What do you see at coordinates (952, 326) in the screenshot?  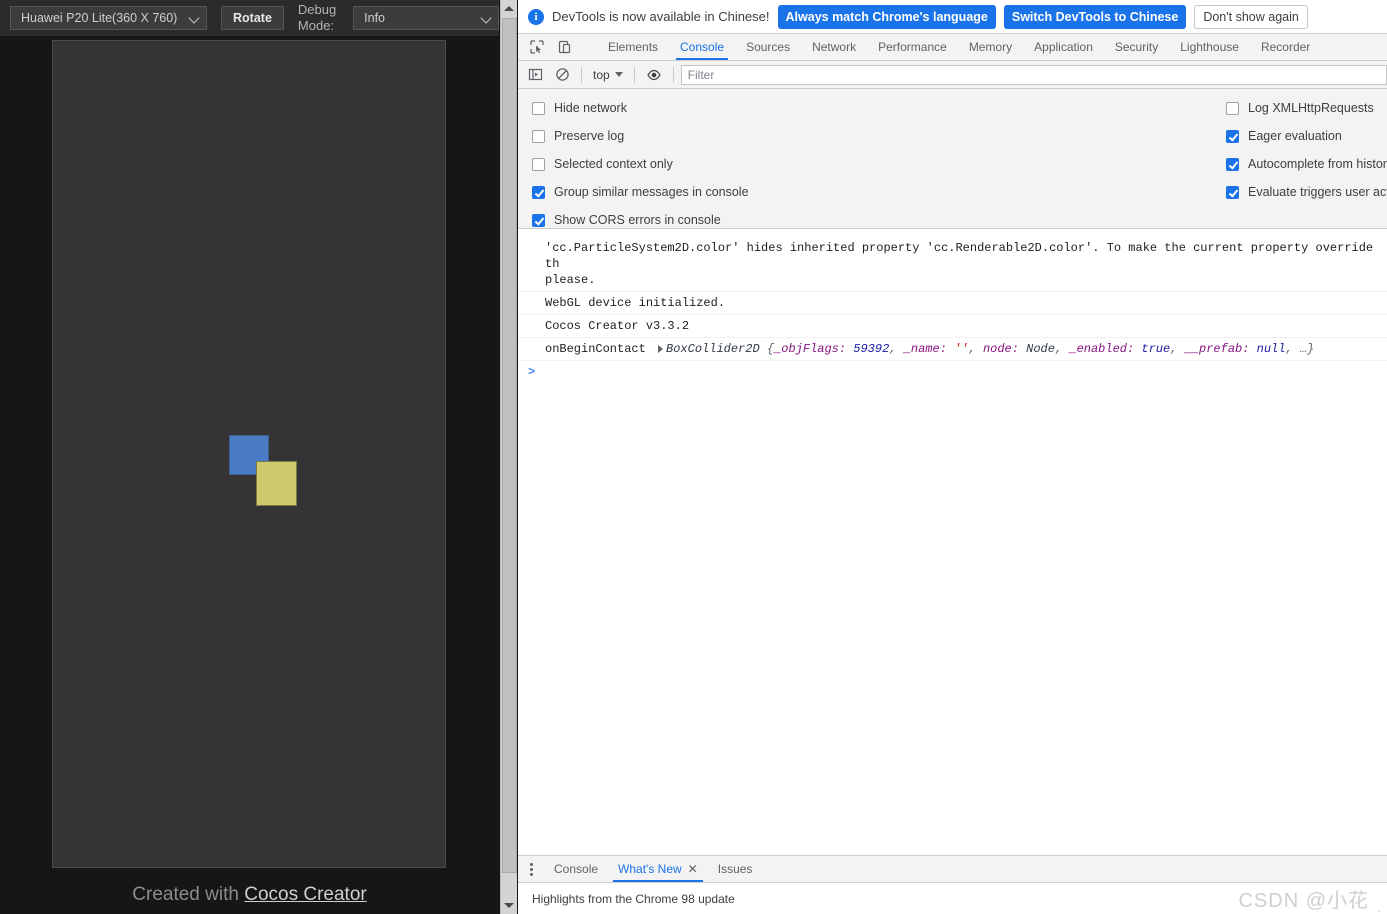 I see `console-message-cocos-version: Cocos Creator v3.3.2` at bounding box center [952, 326].